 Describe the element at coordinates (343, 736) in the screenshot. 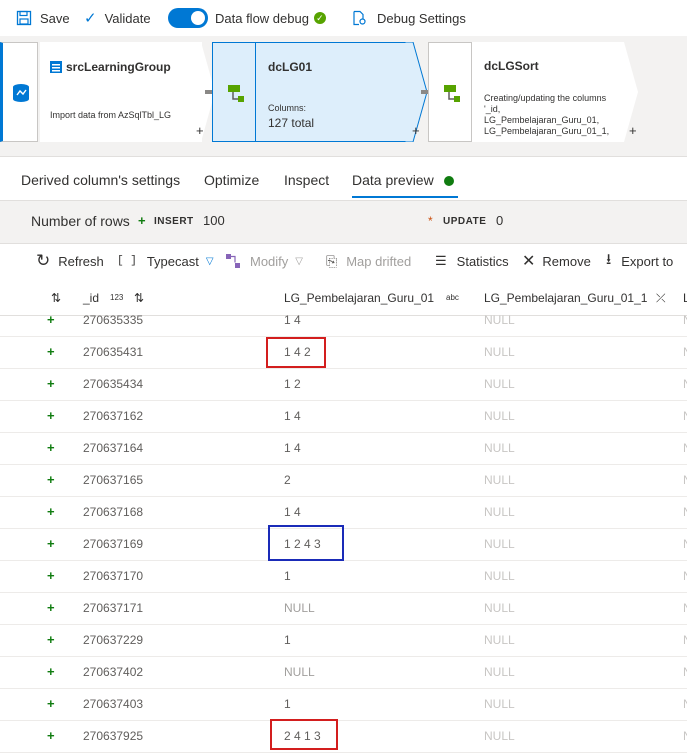

I see `table-row: +2706379252 4 1 3NULLN` at that location.